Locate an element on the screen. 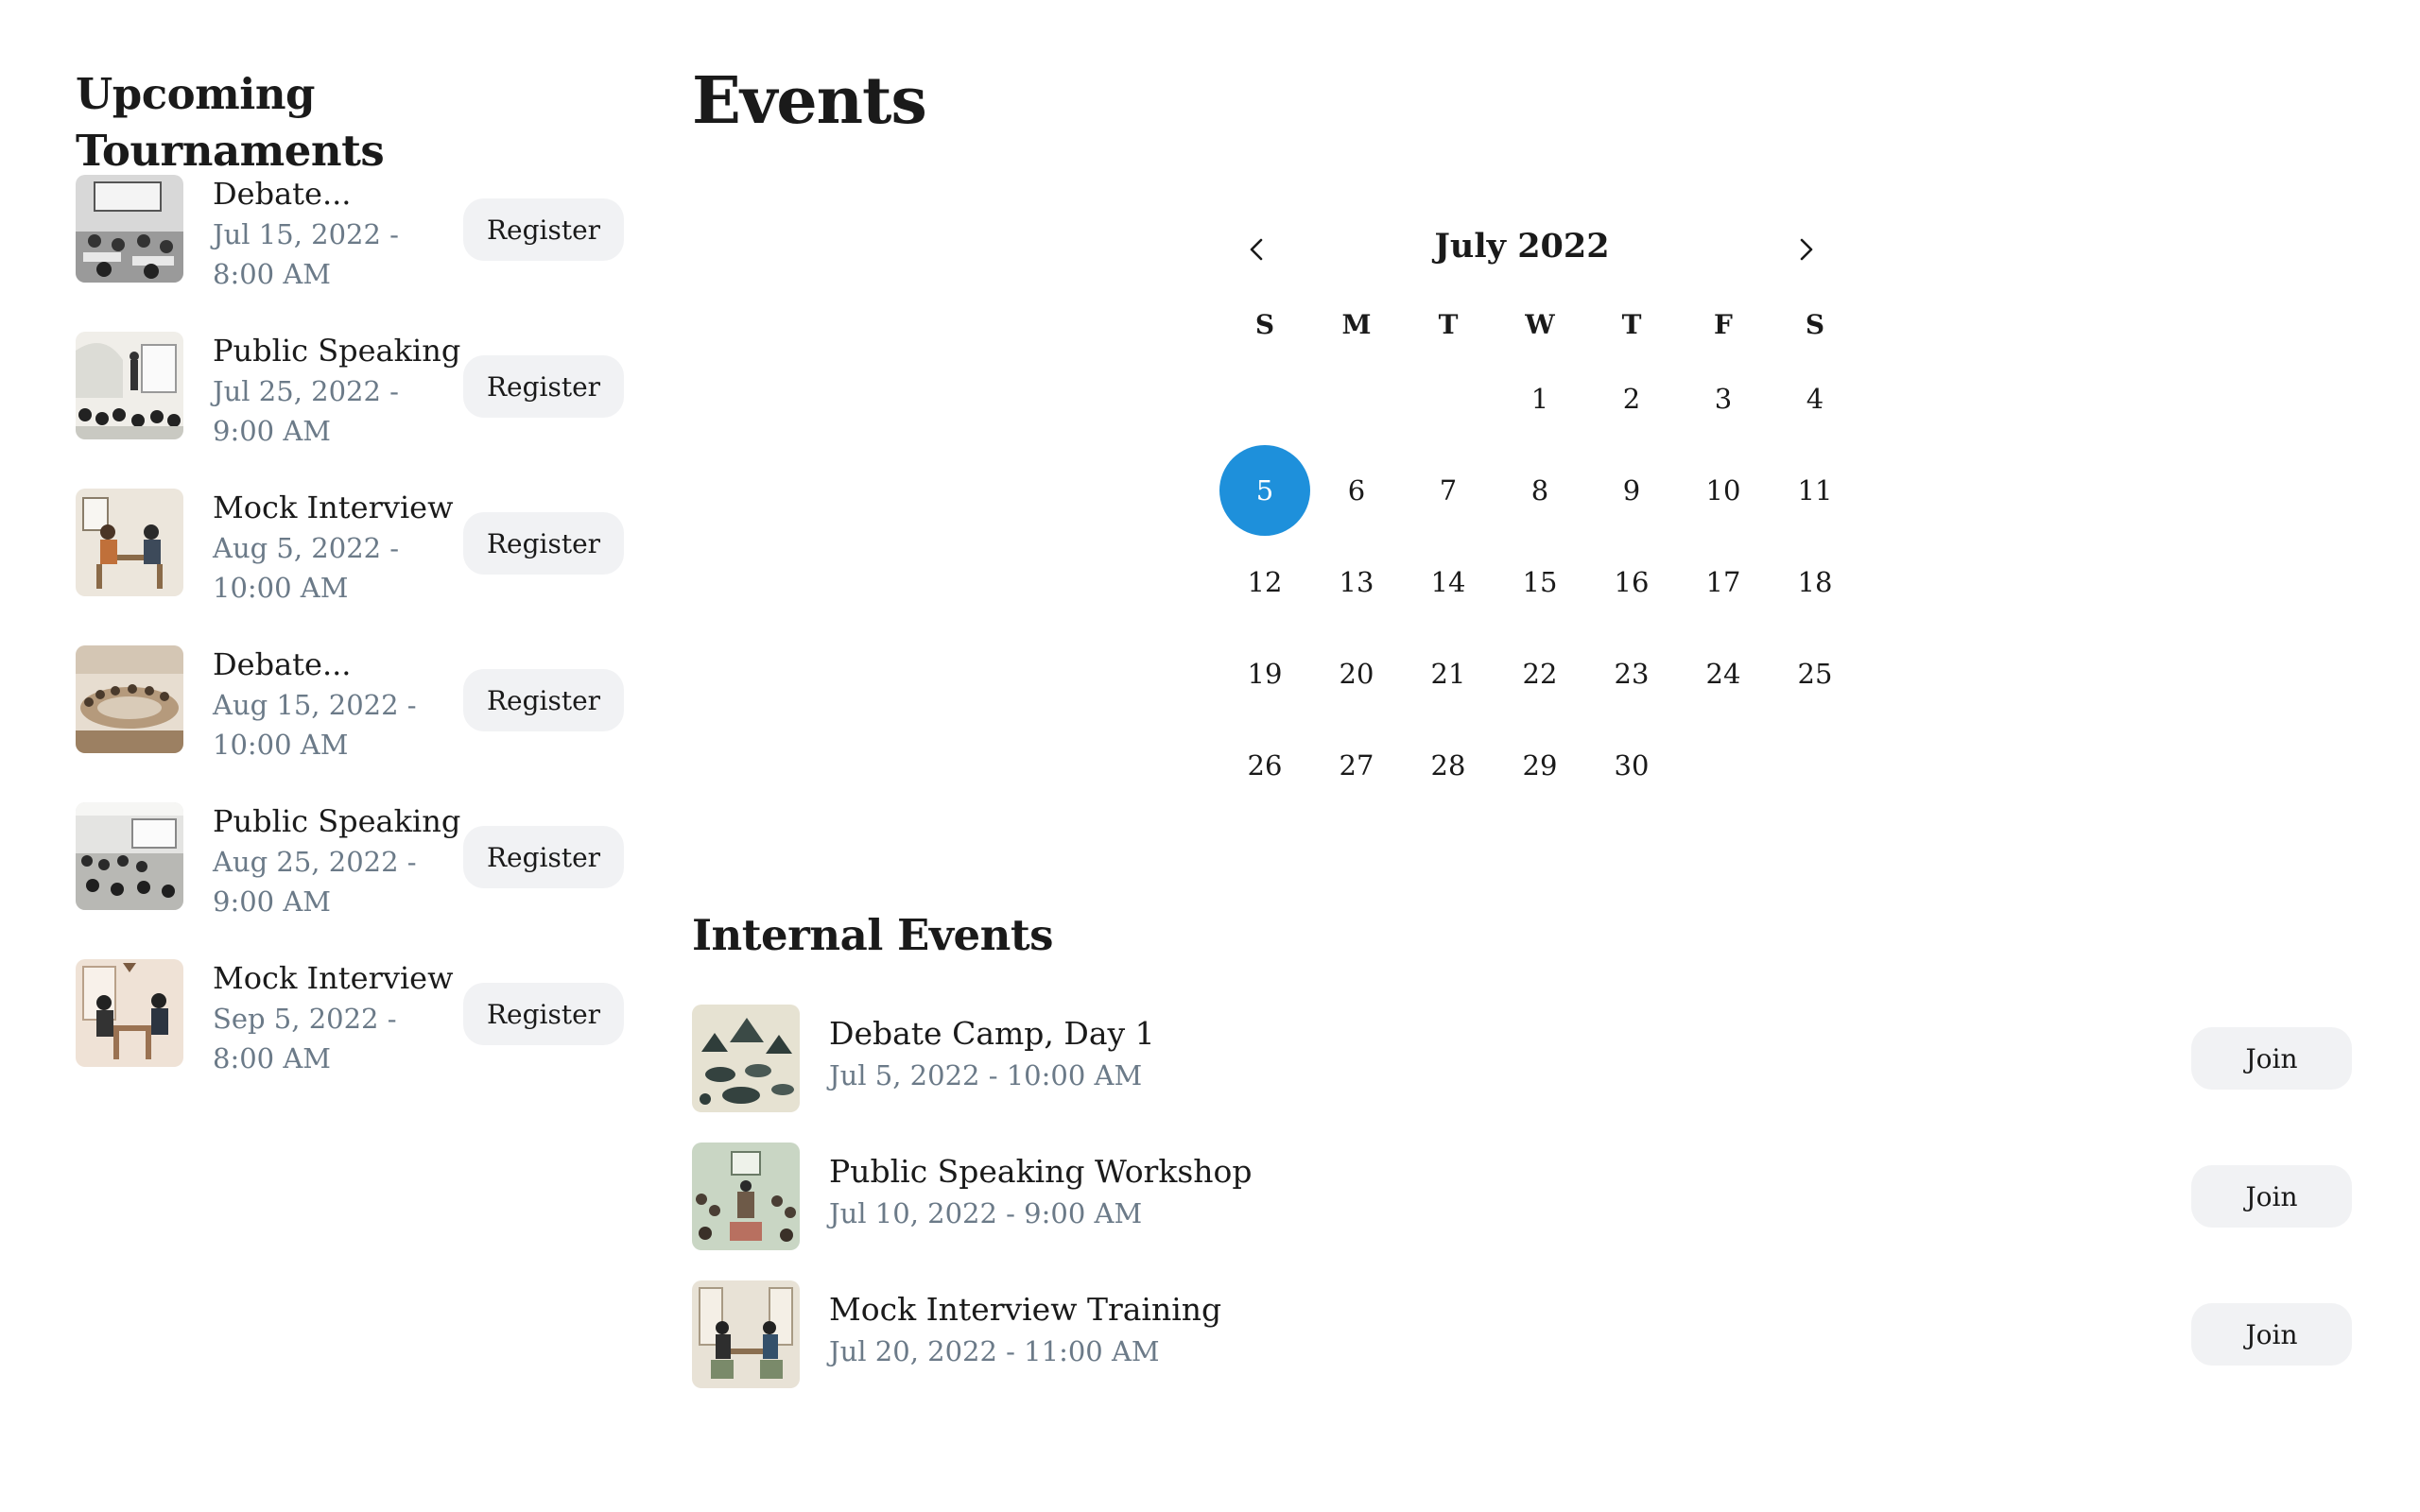  tournament-date: Jul 25, 2022 - 9:00 AM is located at coordinates (306, 411).